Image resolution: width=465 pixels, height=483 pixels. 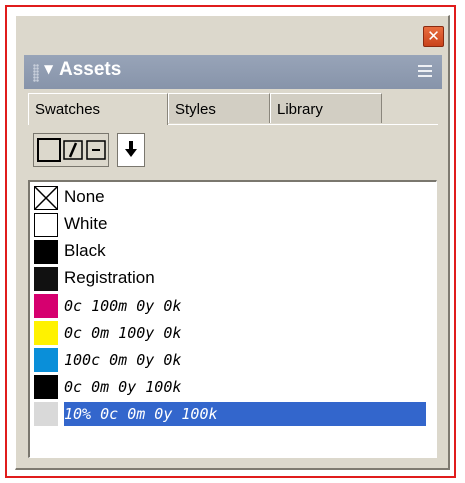 I want to click on list-item: White, so click(x=230, y=225).